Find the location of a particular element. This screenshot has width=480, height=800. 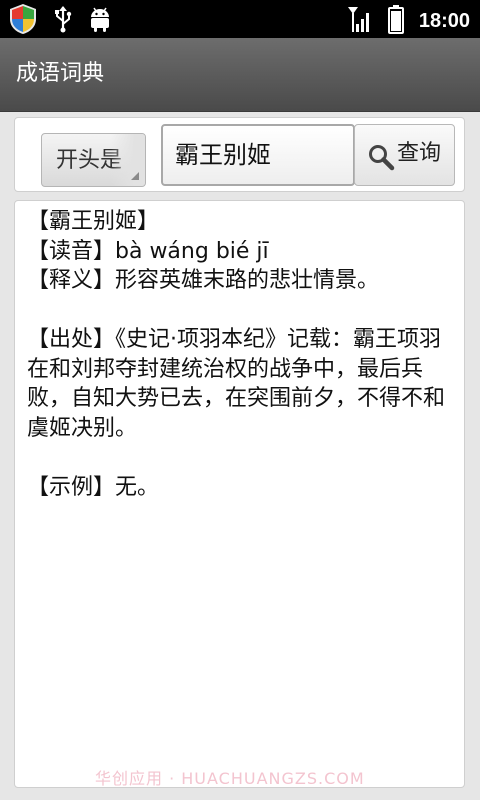

clock: 18:00 is located at coordinates (444, 21).